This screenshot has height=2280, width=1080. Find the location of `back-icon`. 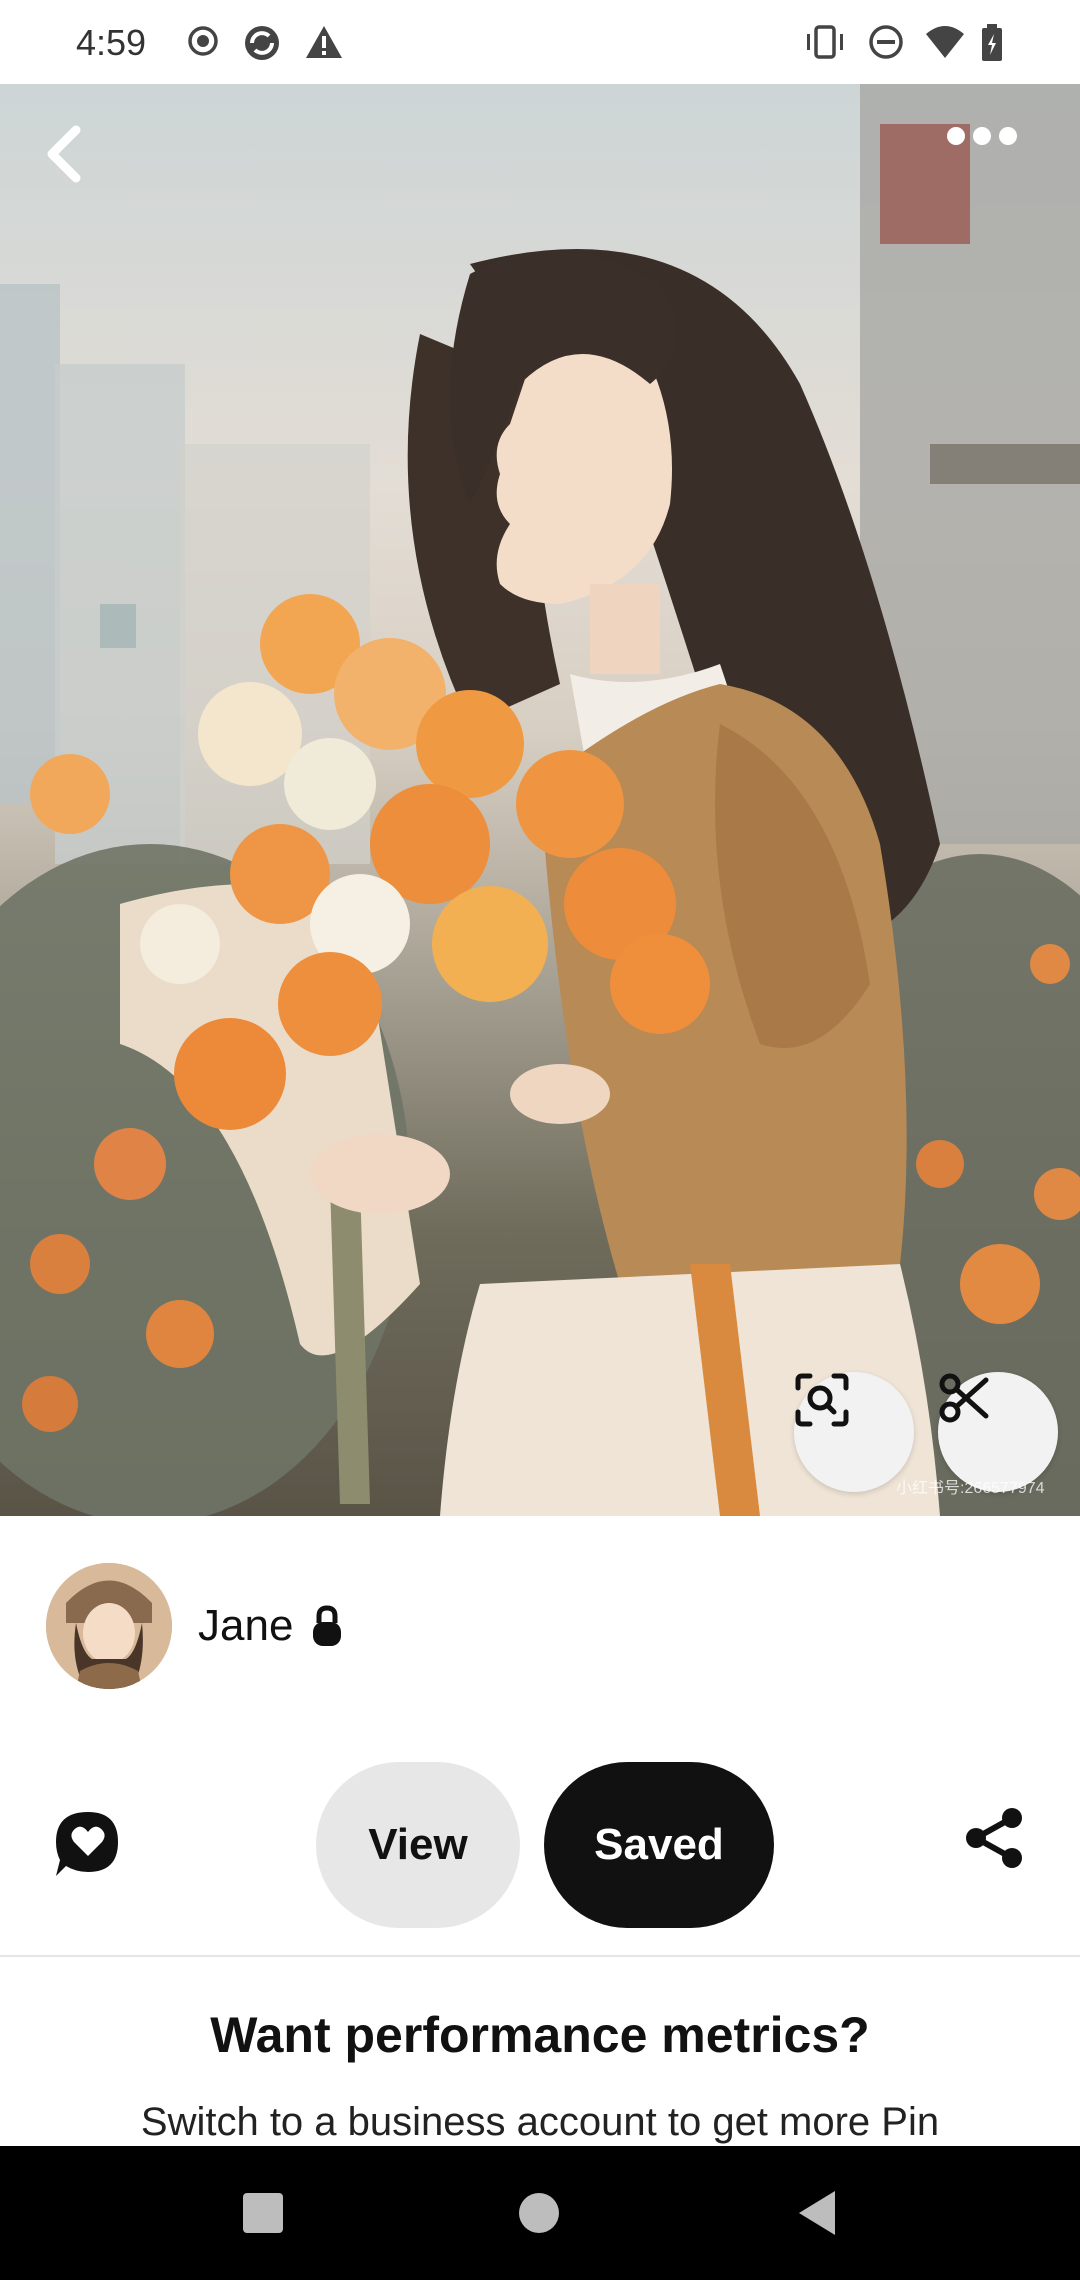

back-icon is located at coordinates (64, 154).